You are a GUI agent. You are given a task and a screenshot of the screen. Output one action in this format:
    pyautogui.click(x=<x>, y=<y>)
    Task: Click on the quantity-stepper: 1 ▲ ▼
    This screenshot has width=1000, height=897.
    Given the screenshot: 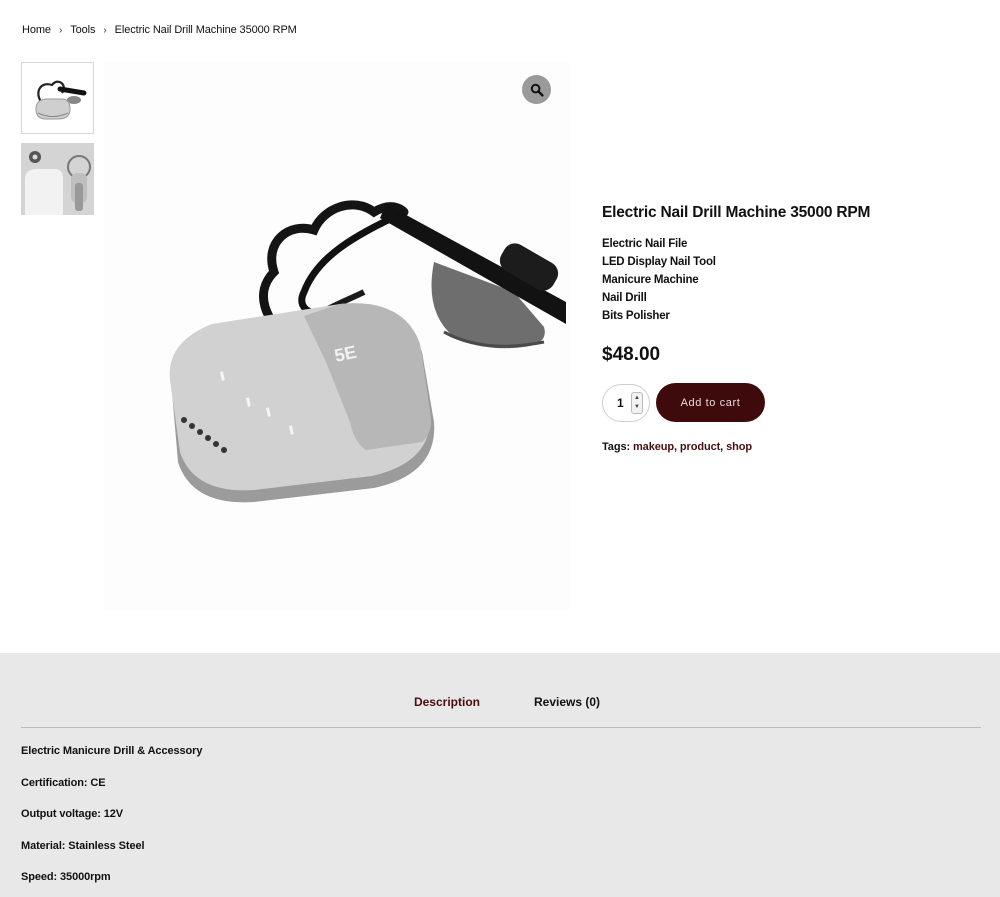 What is the action you would take?
    pyautogui.click(x=626, y=402)
    